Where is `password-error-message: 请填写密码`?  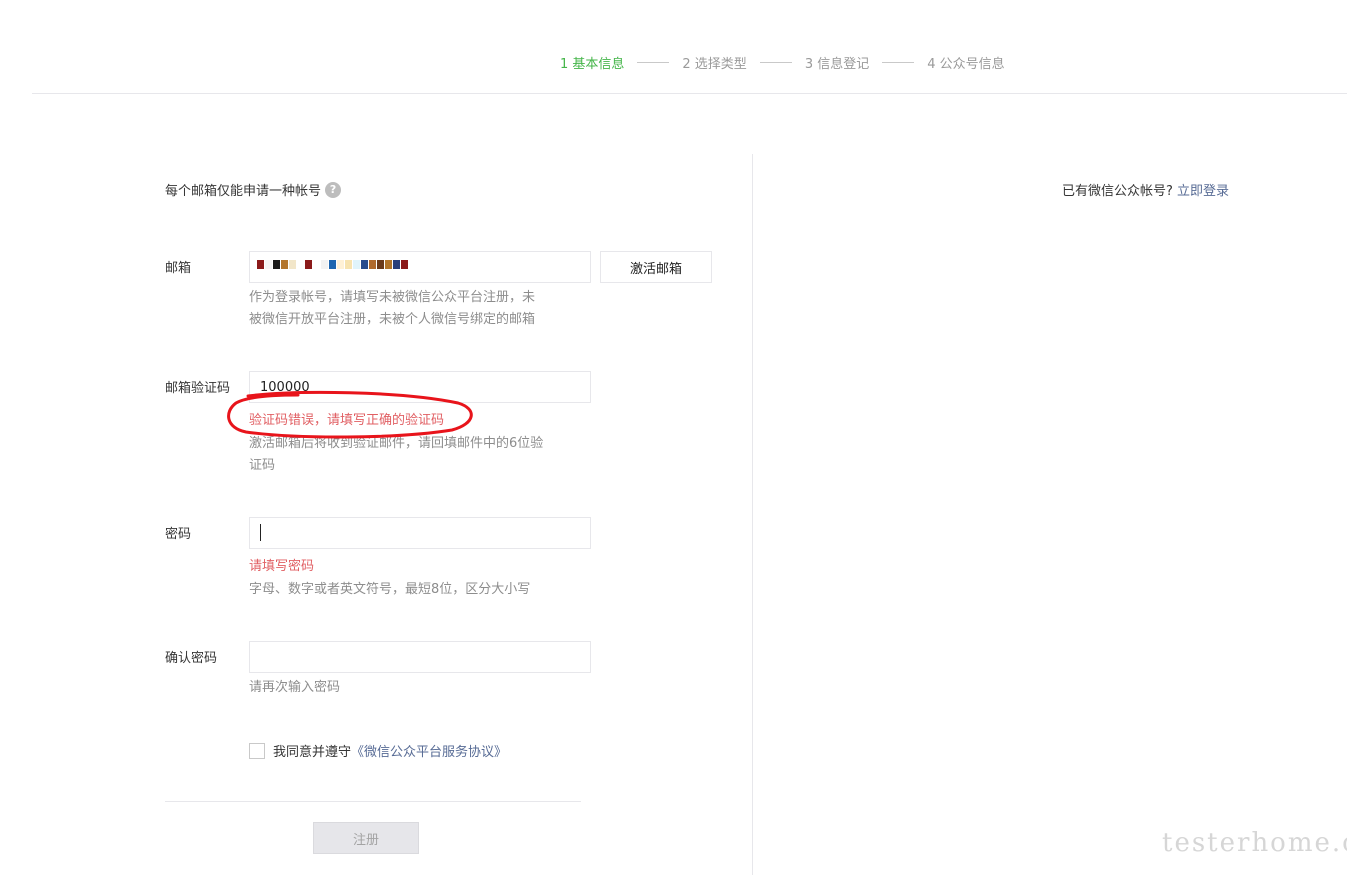
password-error-message: 请填写密码 is located at coordinates (282, 566).